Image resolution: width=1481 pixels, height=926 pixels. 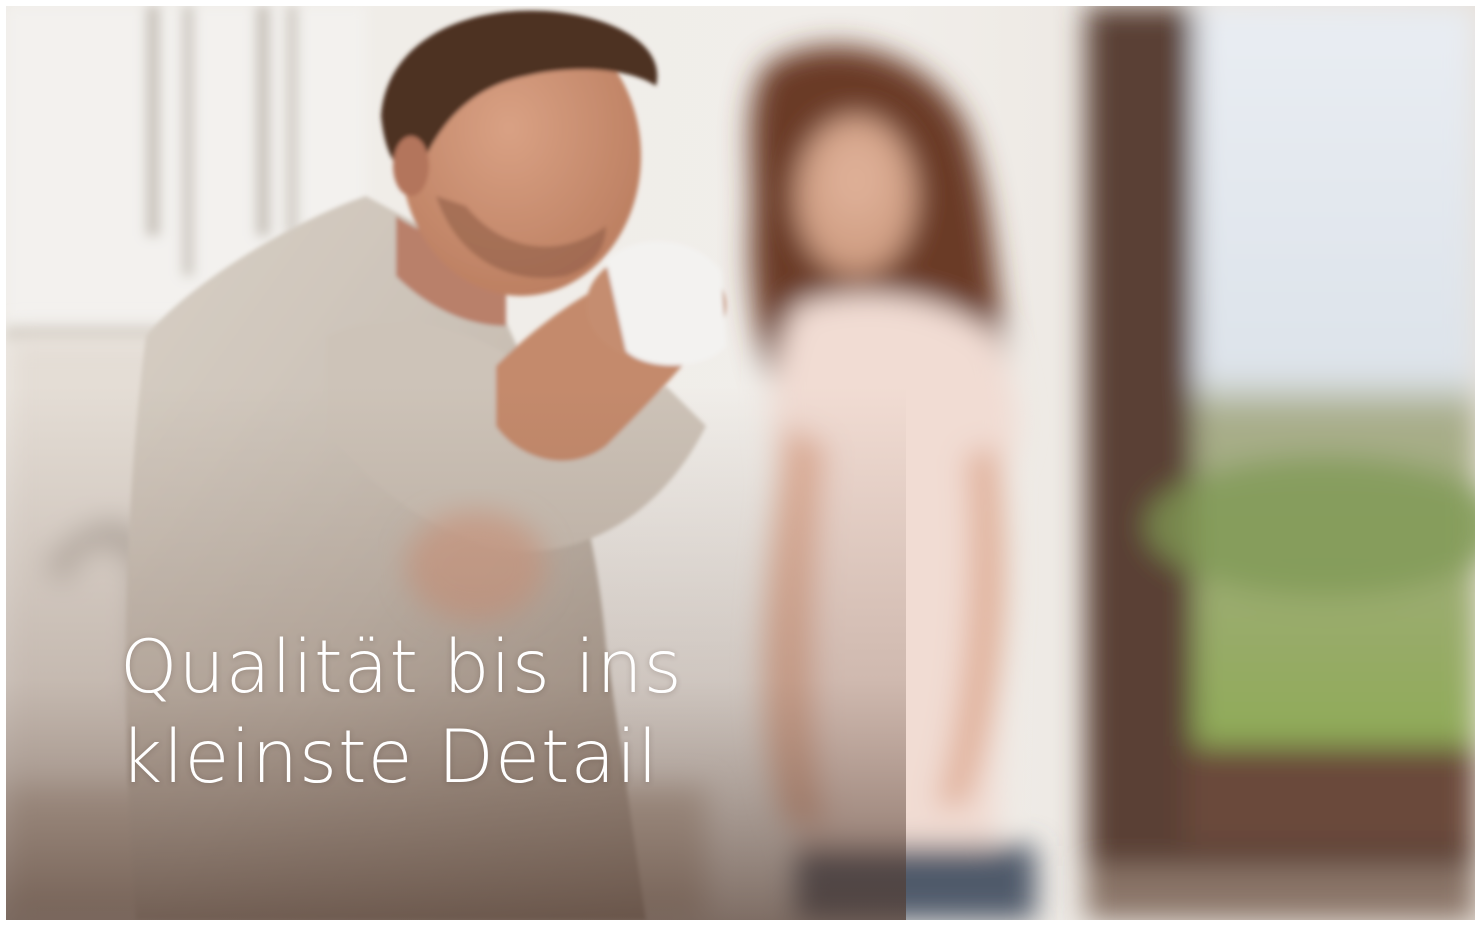 What do you see at coordinates (401, 713) in the screenshot?
I see `hero-headline: Qualität bis ins kleinste Detail` at bounding box center [401, 713].